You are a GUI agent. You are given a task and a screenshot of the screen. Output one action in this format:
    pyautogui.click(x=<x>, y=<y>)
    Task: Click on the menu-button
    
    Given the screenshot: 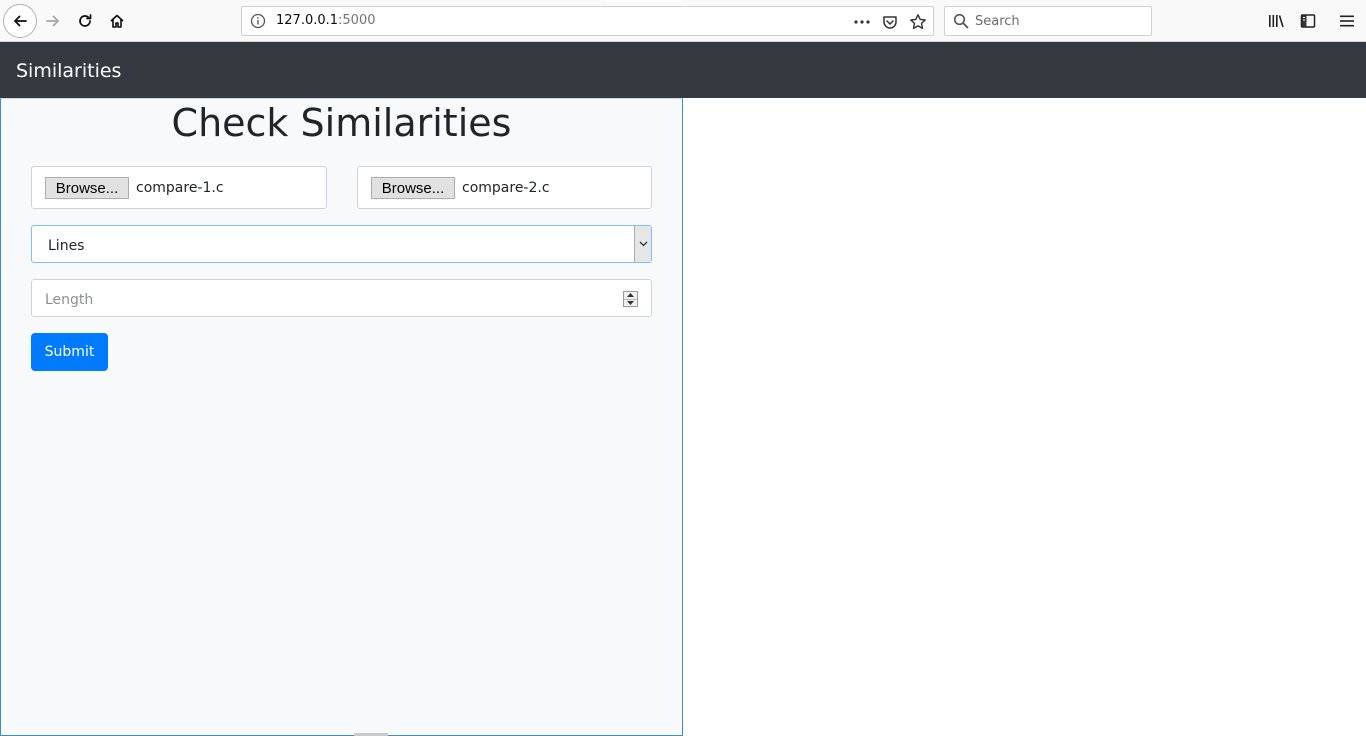 What is the action you would take?
    pyautogui.click(x=1347, y=21)
    